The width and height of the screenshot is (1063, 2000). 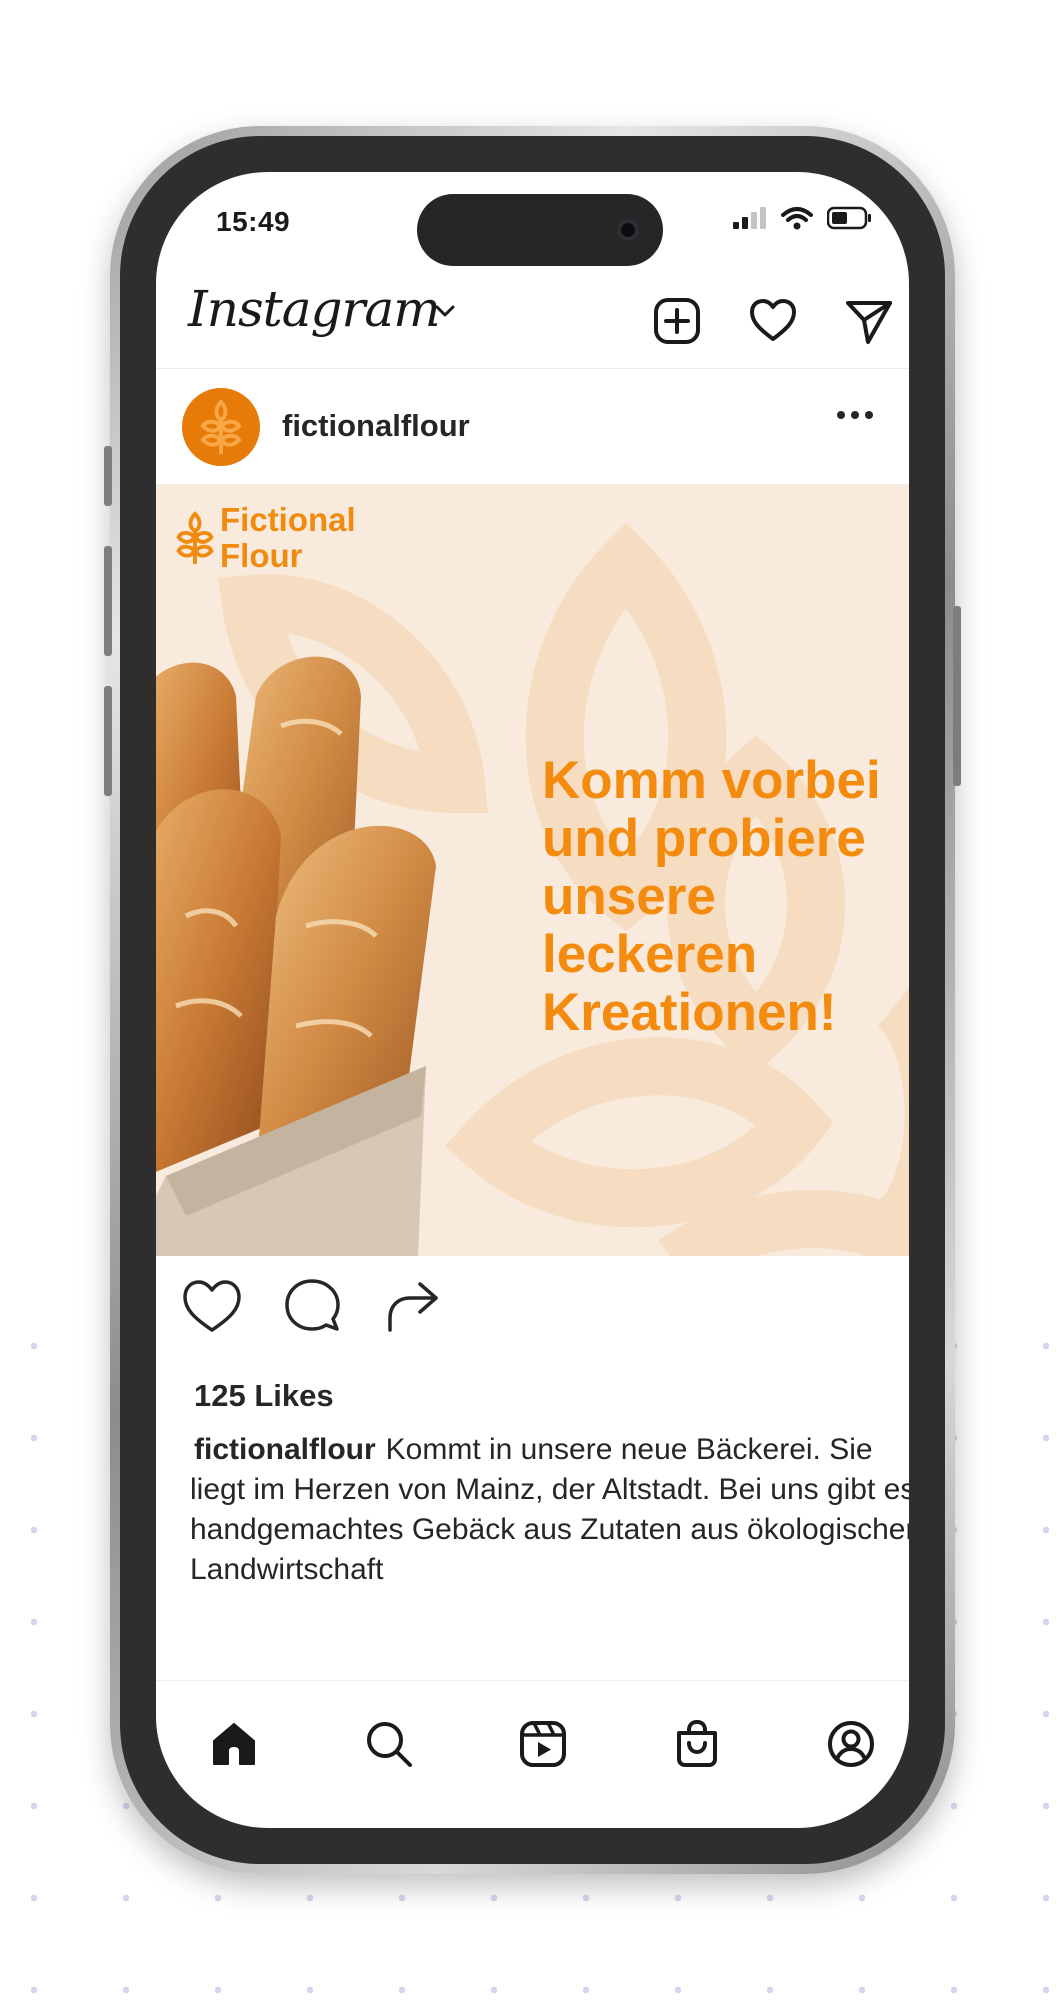 I want to click on shop-icon, so click(x=697, y=1744).